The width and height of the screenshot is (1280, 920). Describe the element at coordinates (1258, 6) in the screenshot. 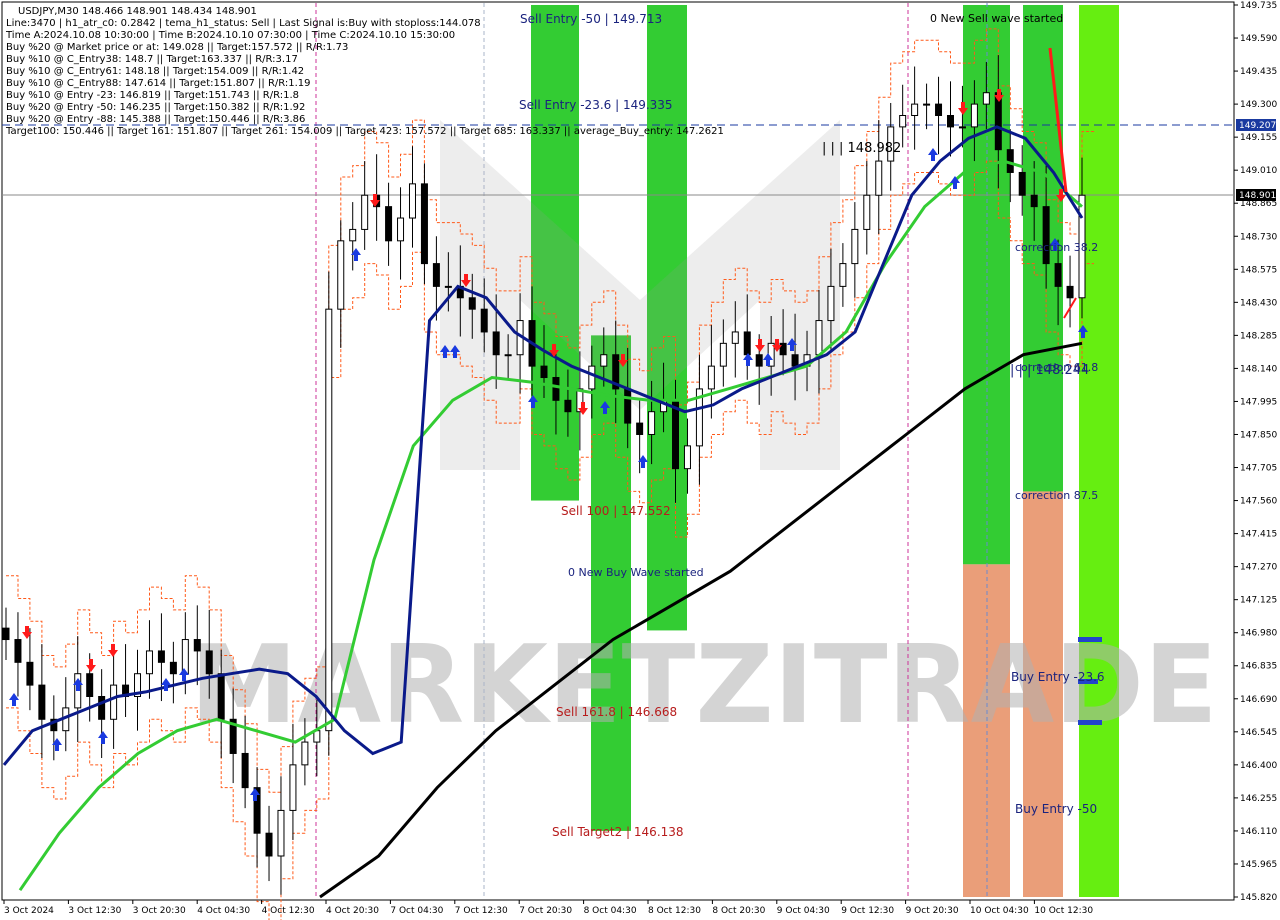

I see `price-tick-label: 149.735` at that location.